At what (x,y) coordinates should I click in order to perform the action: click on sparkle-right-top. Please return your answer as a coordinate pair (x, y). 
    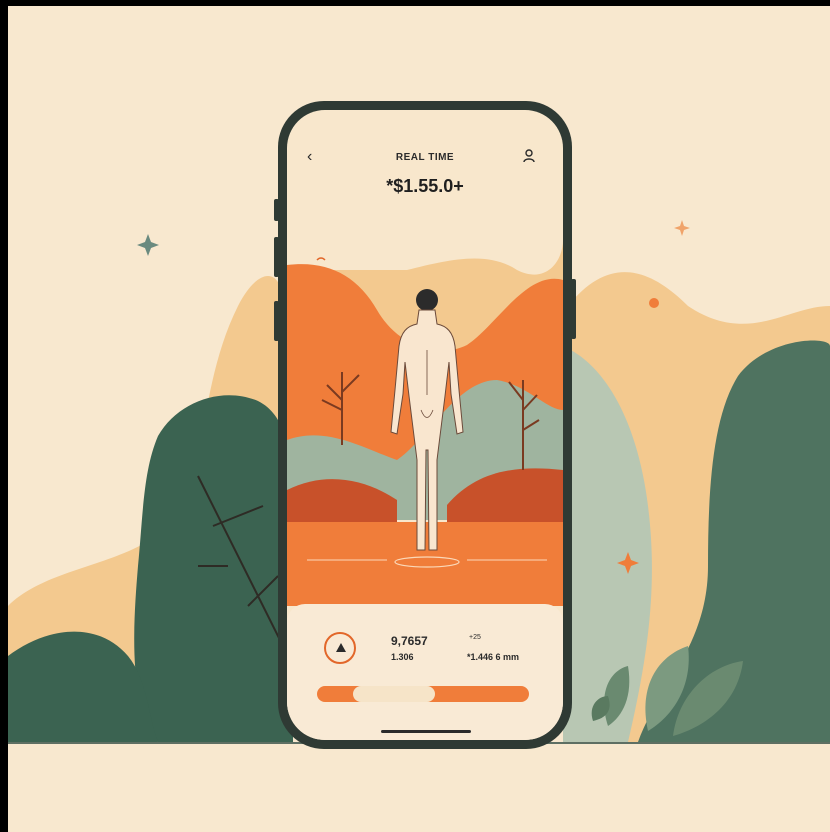
    Looking at the image, I should click on (682, 228).